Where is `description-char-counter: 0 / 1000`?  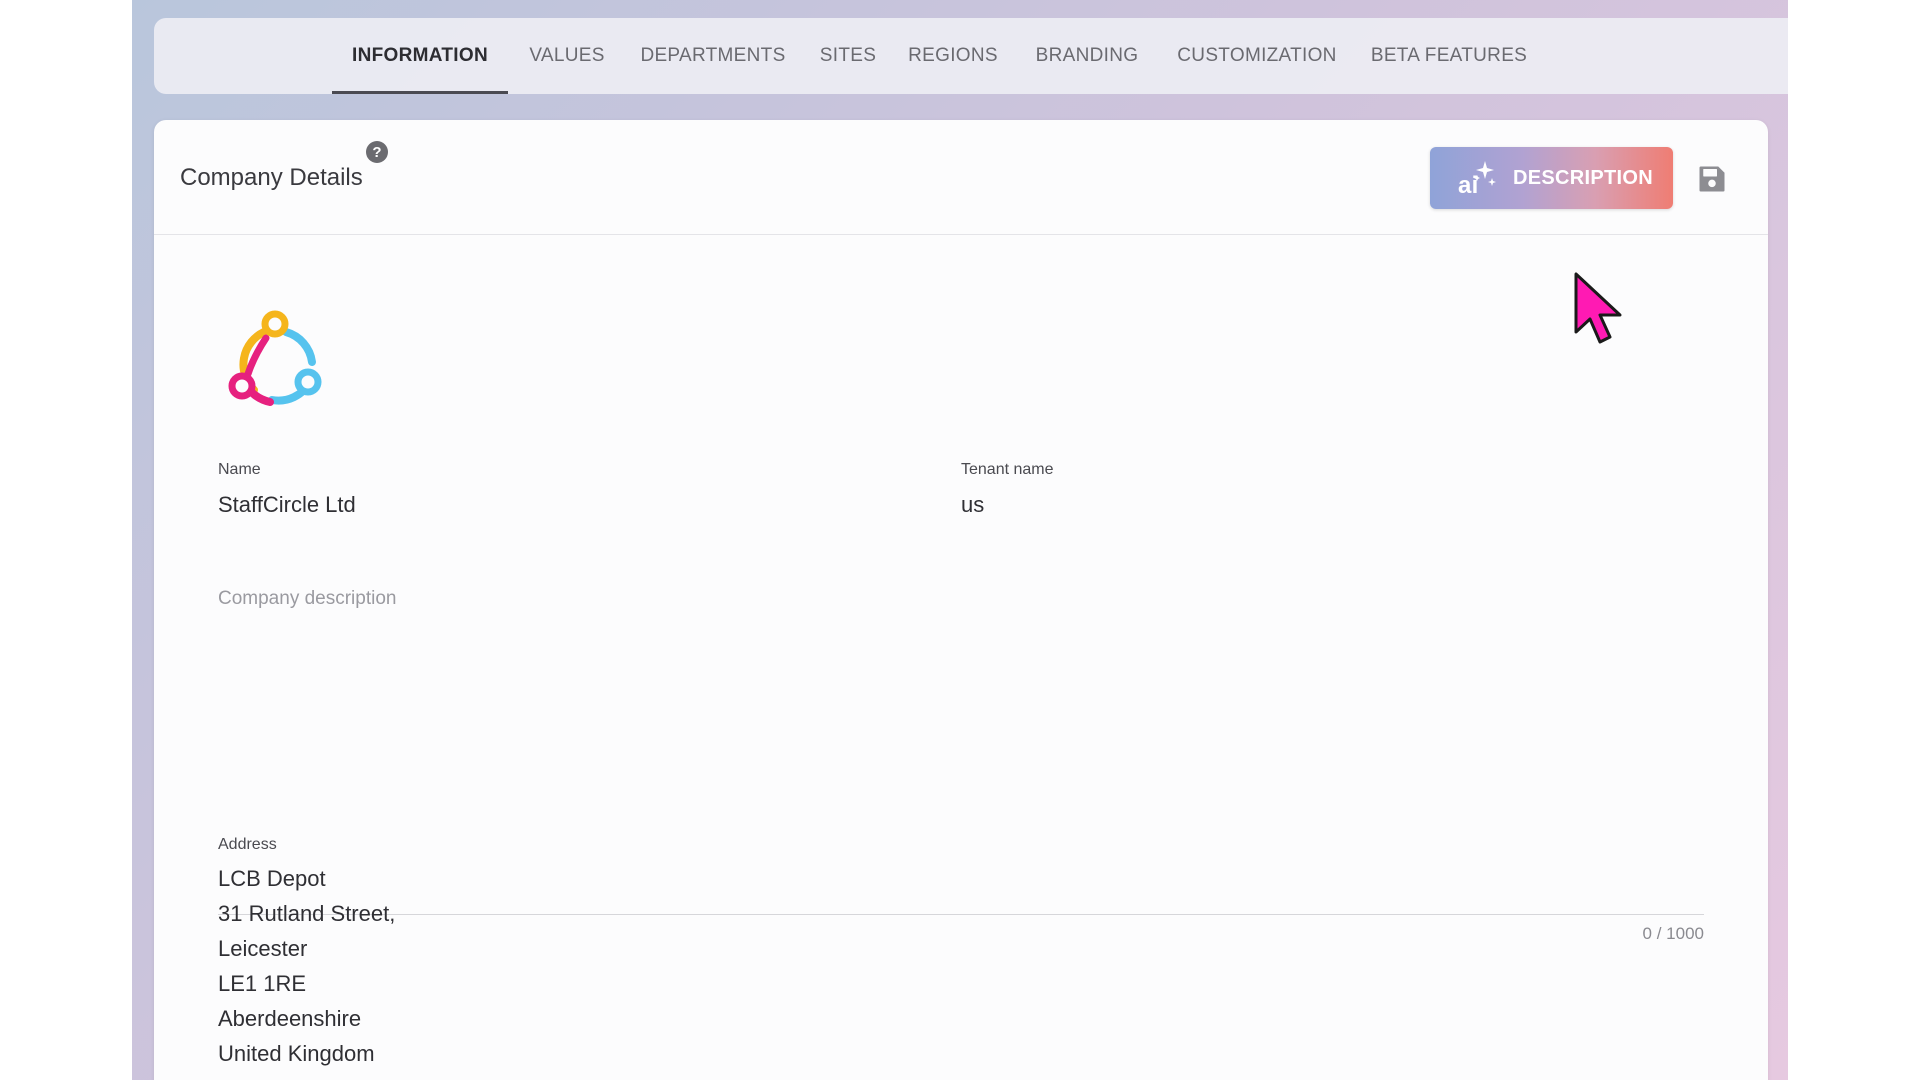 description-char-counter: 0 / 1000 is located at coordinates (1673, 933).